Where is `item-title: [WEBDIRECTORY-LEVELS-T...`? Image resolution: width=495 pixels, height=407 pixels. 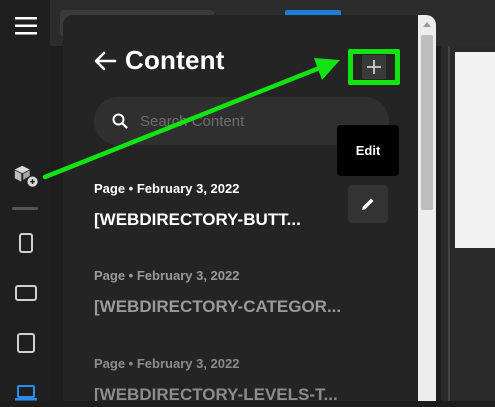 item-title: [WEBDIRECTORY-LEVELS-T... is located at coordinates (216, 393).